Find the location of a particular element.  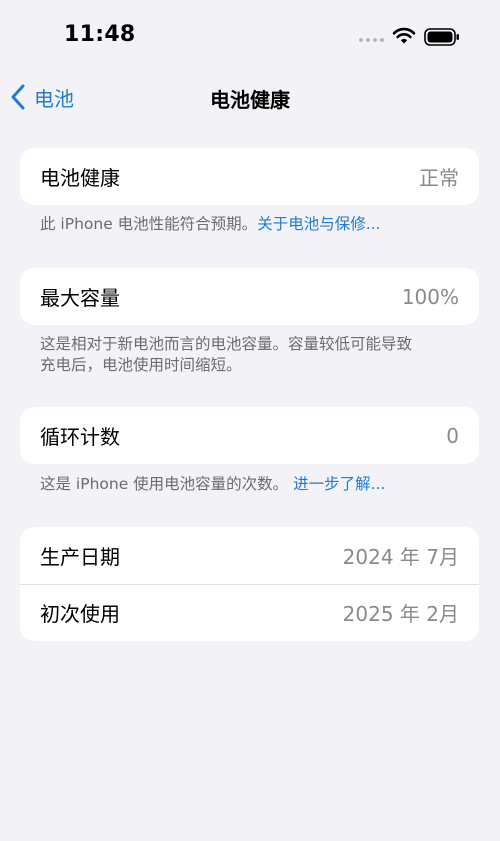

cycle-count-card: 循环计数 0 is located at coordinates (249, 435).